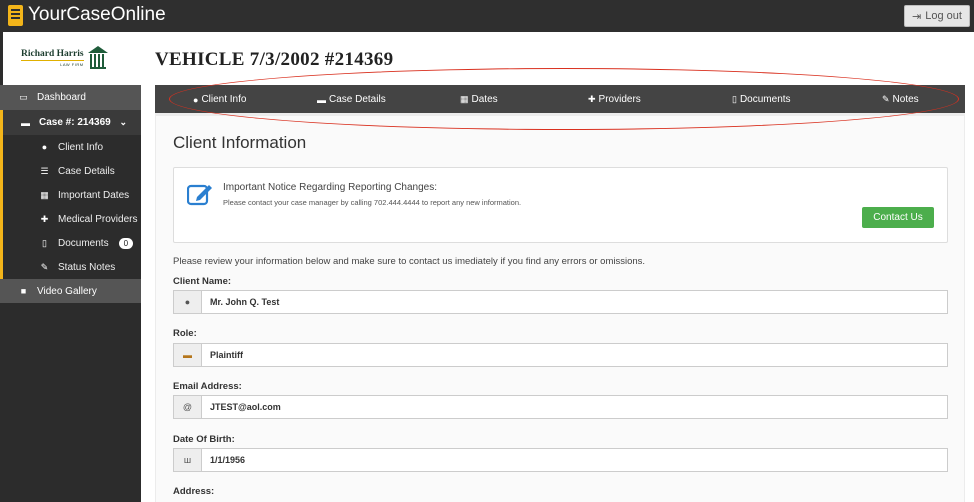  What do you see at coordinates (274, 59) in the screenshot?
I see `page-title: VEHICLE 7/3/2002 #214369` at bounding box center [274, 59].